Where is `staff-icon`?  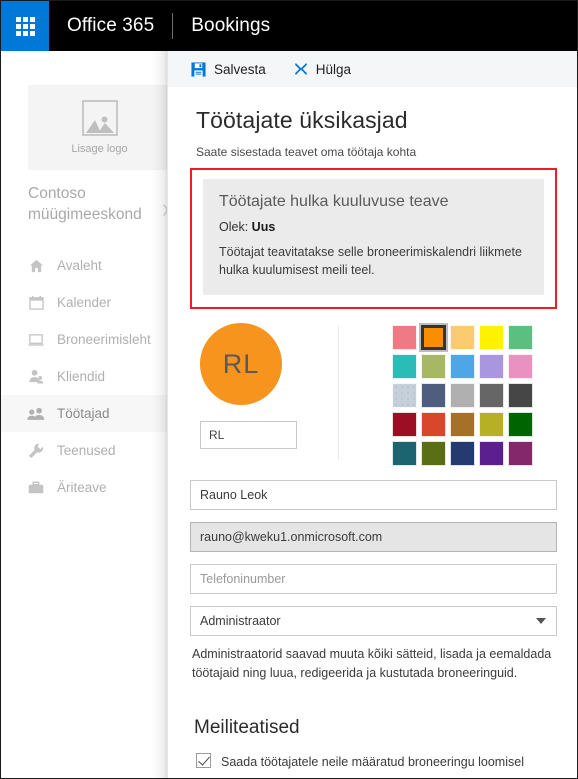
staff-icon is located at coordinates (36, 414).